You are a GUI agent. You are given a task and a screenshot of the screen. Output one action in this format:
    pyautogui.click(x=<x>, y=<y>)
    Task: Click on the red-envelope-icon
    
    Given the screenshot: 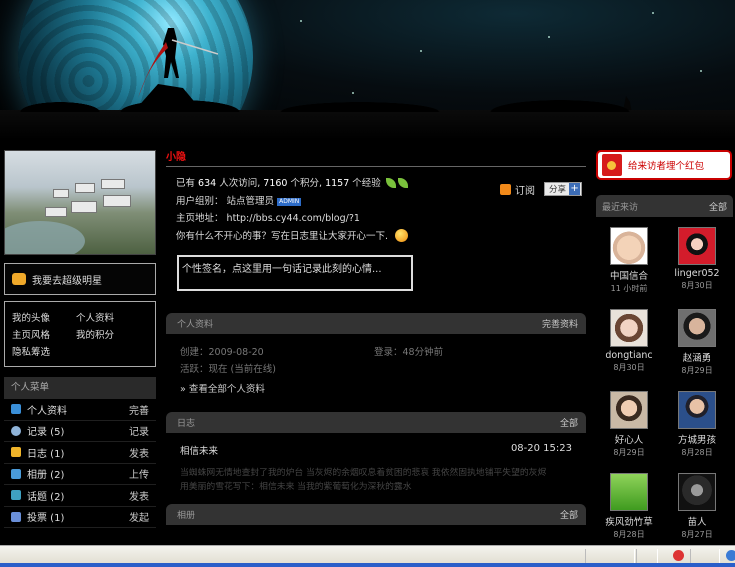 What is the action you would take?
    pyautogui.click(x=612, y=165)
    